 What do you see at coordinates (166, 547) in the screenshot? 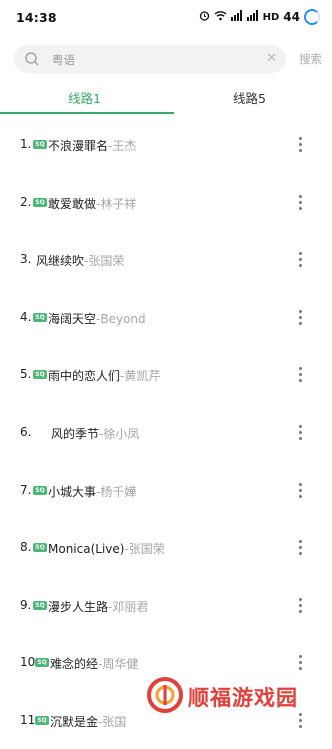
I see `song-row: 8. SQ Monica(Live)-张国荣` at bounding box center [166, 547].